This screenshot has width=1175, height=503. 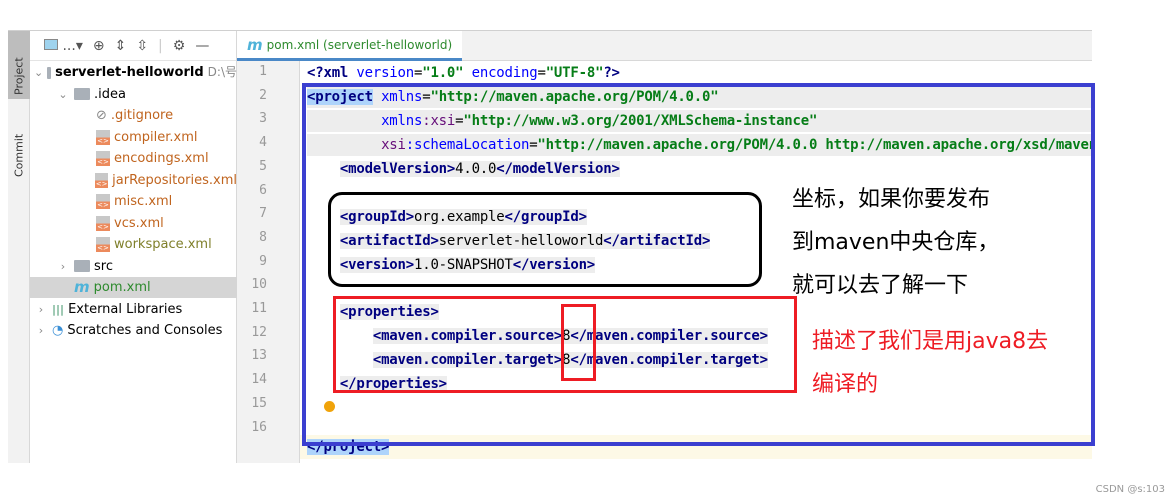 What do you see at coordinates (479, 169) in the screenshot?
I see `code-line: <modelVersion>4.0.0</modelVersion>` at bounding box center [479, 169].